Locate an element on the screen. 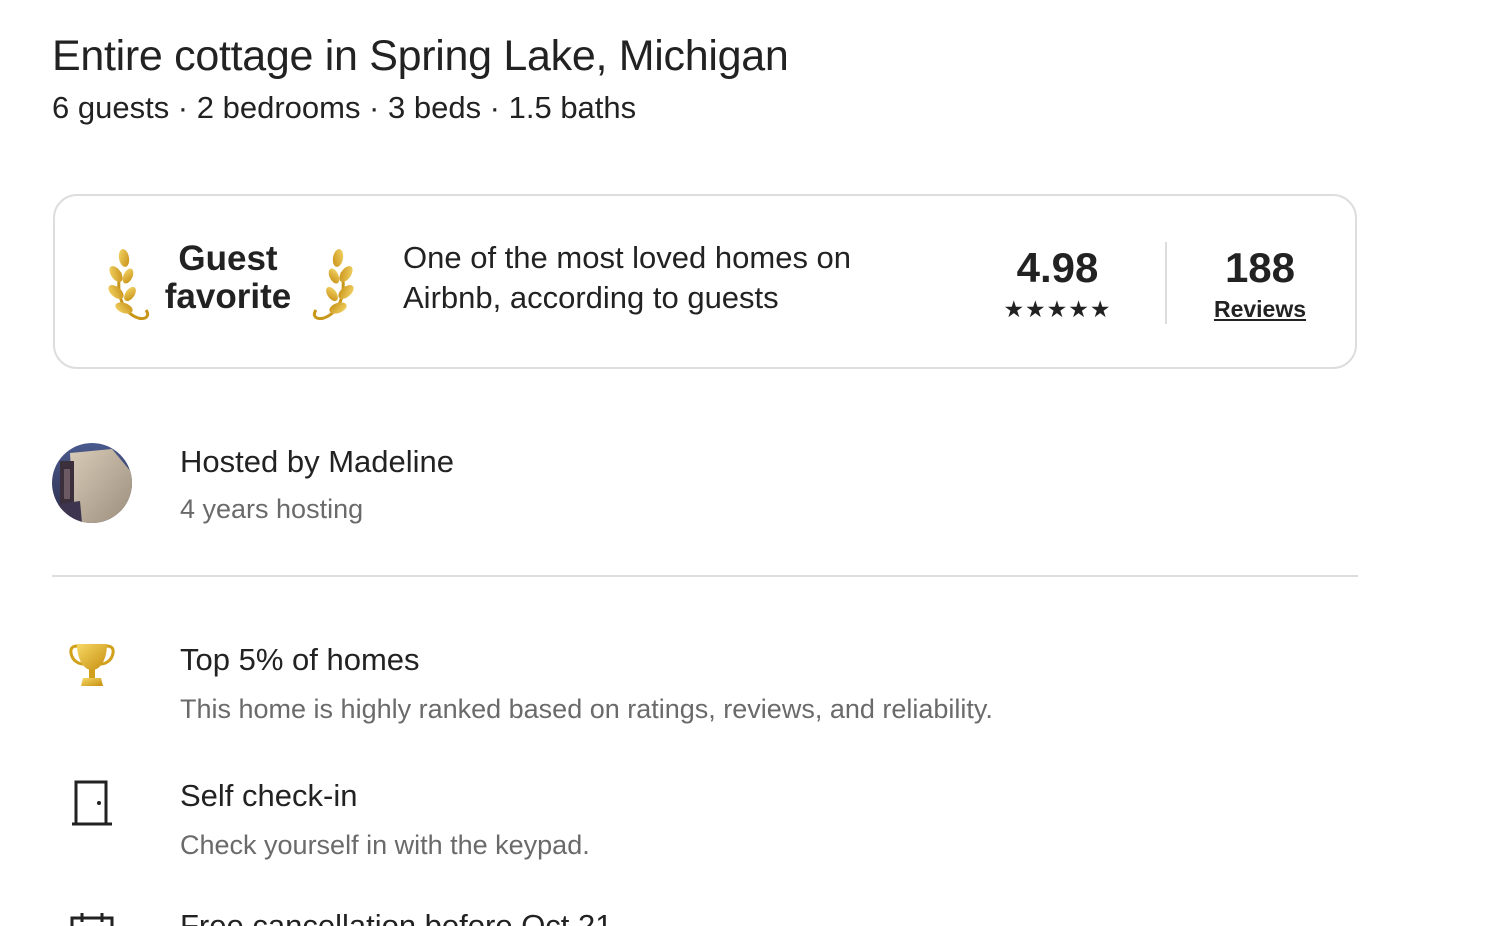 The width and height of the screenshot is (1508, 926). card-divider is located at coordinates (1166, 283).